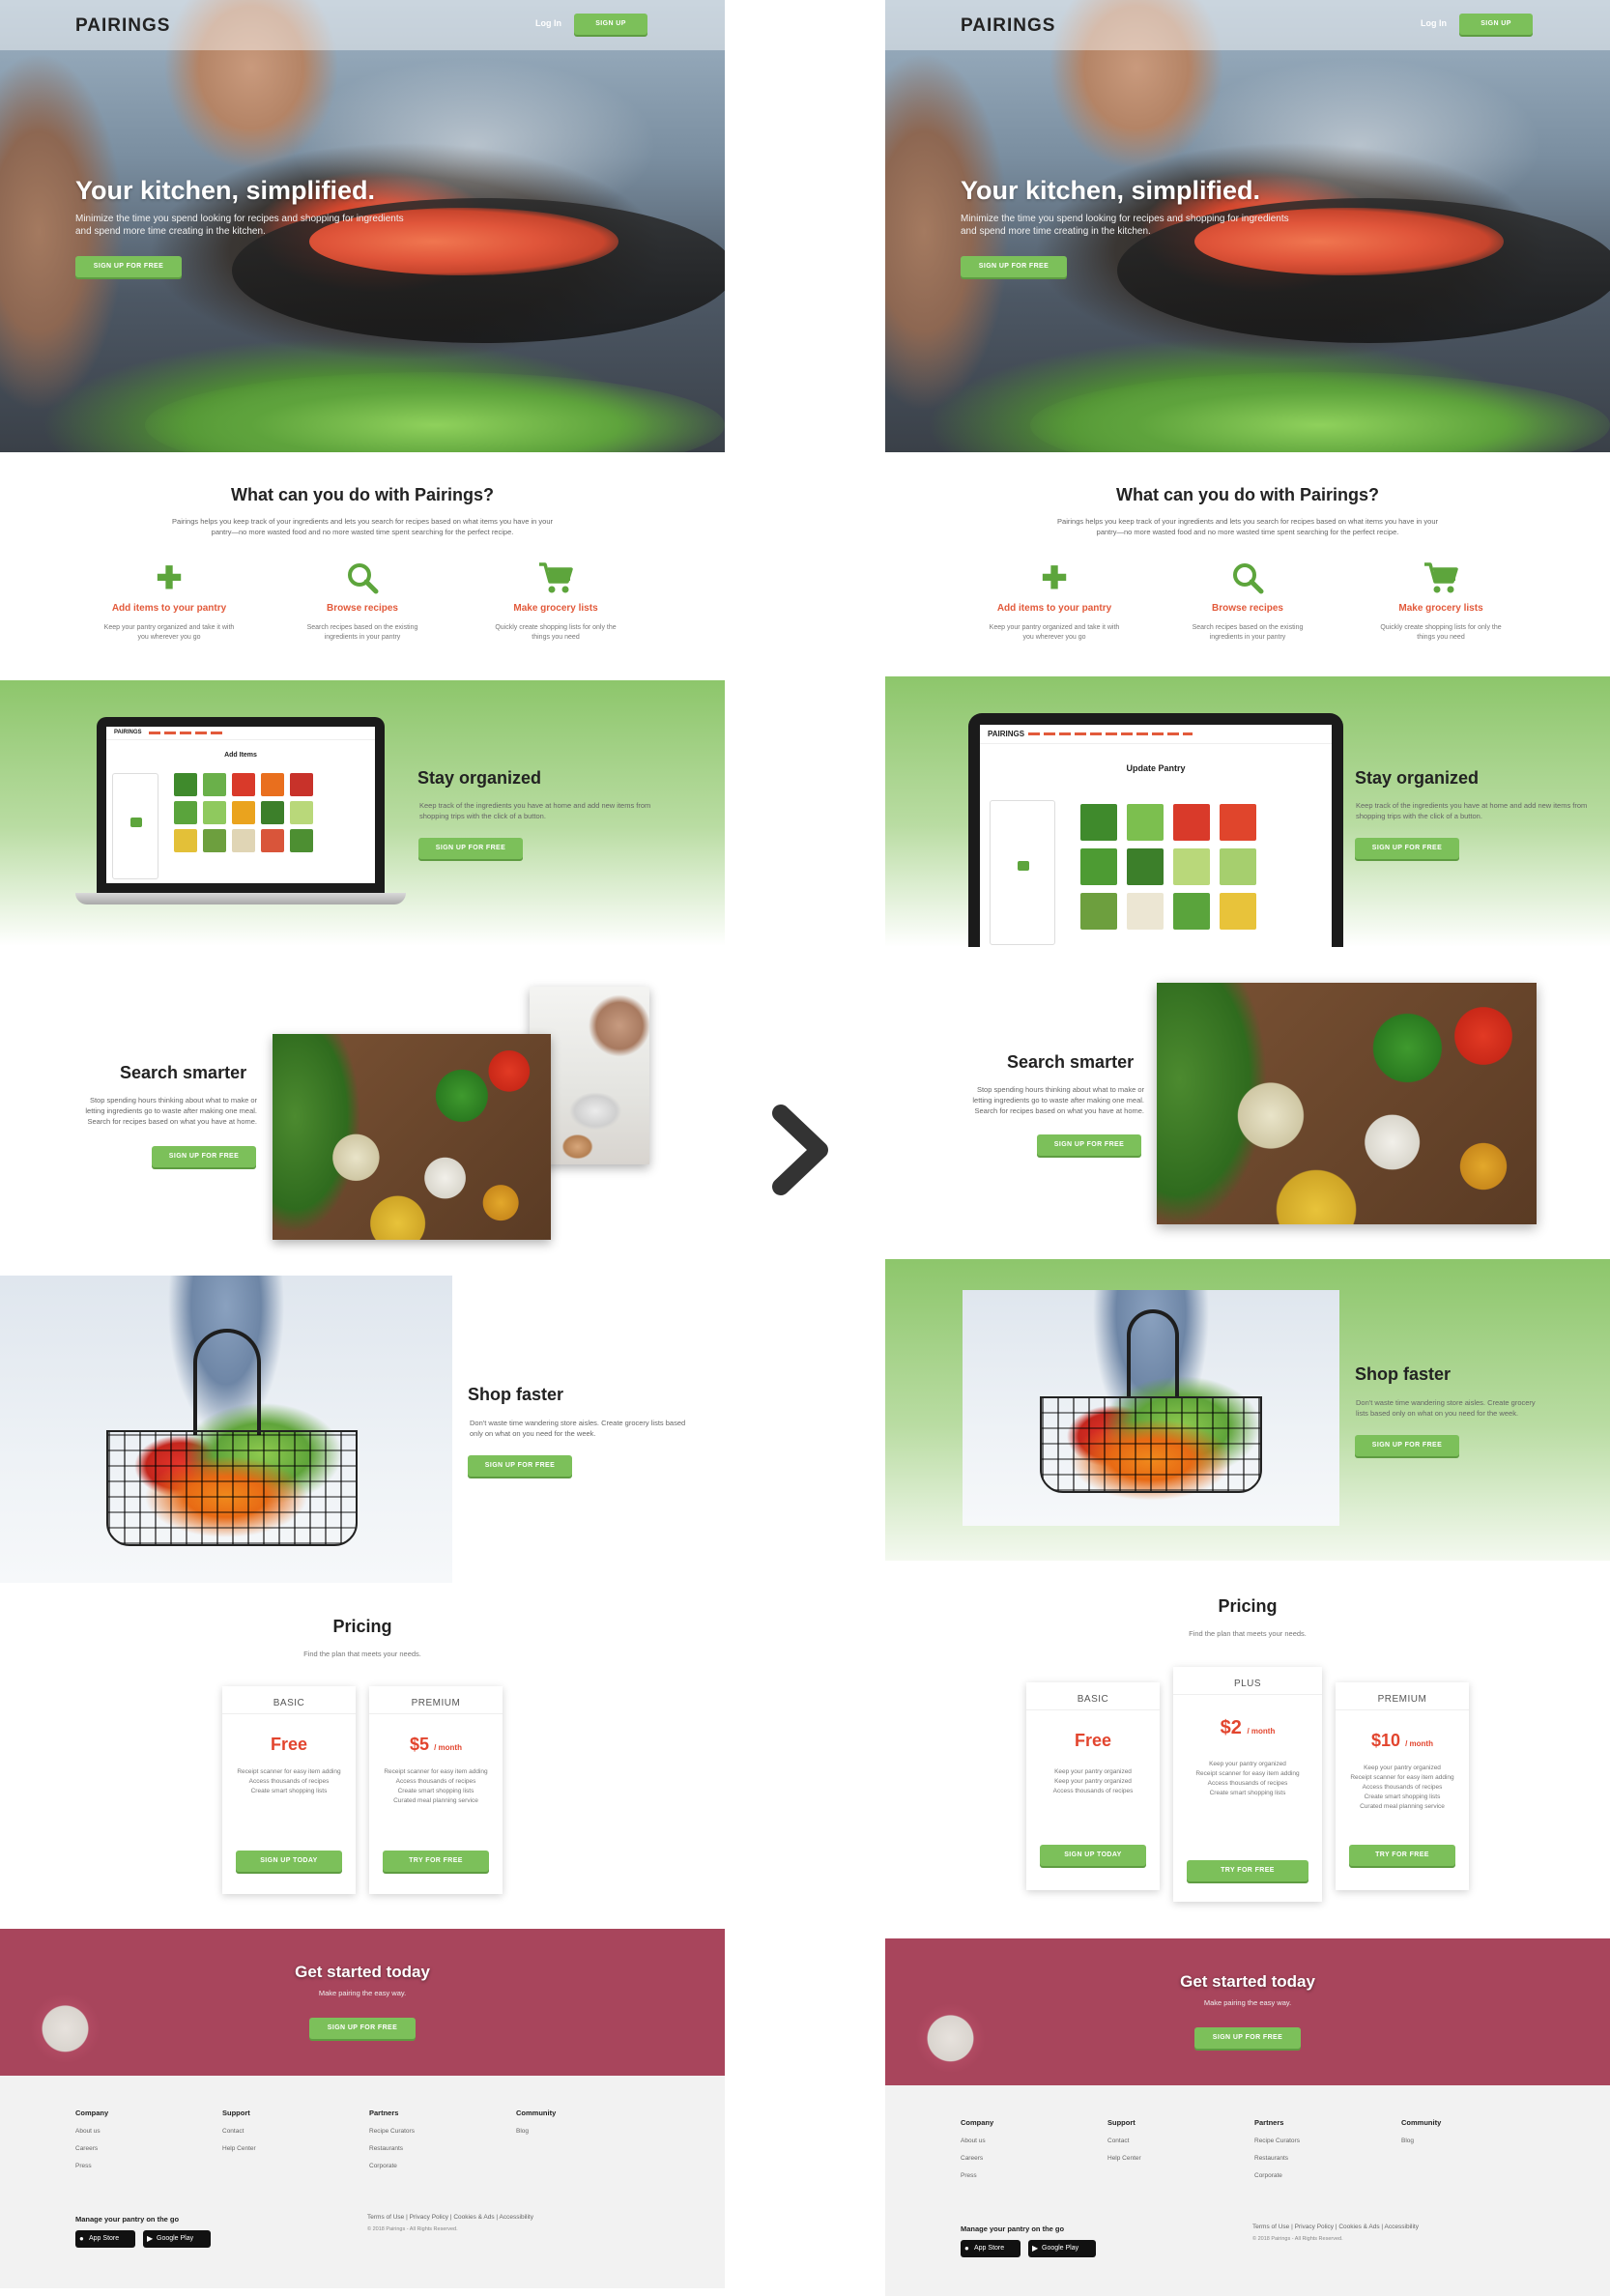 This screenshot has width=1610, height=2296. I want to click on shop-faster-title: Shop faster, so click(516, 1394).